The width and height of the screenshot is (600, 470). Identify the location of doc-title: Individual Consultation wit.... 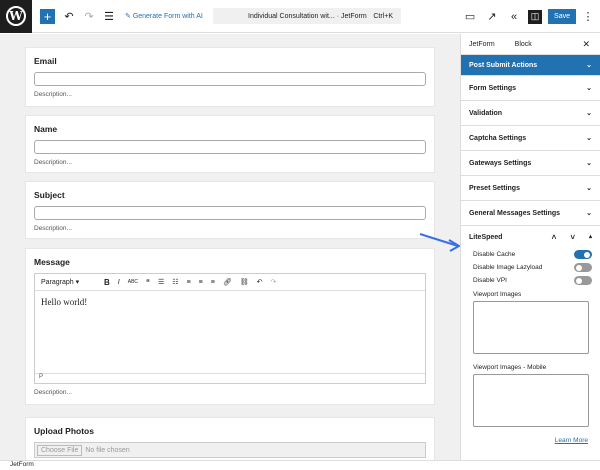
(291, 16).